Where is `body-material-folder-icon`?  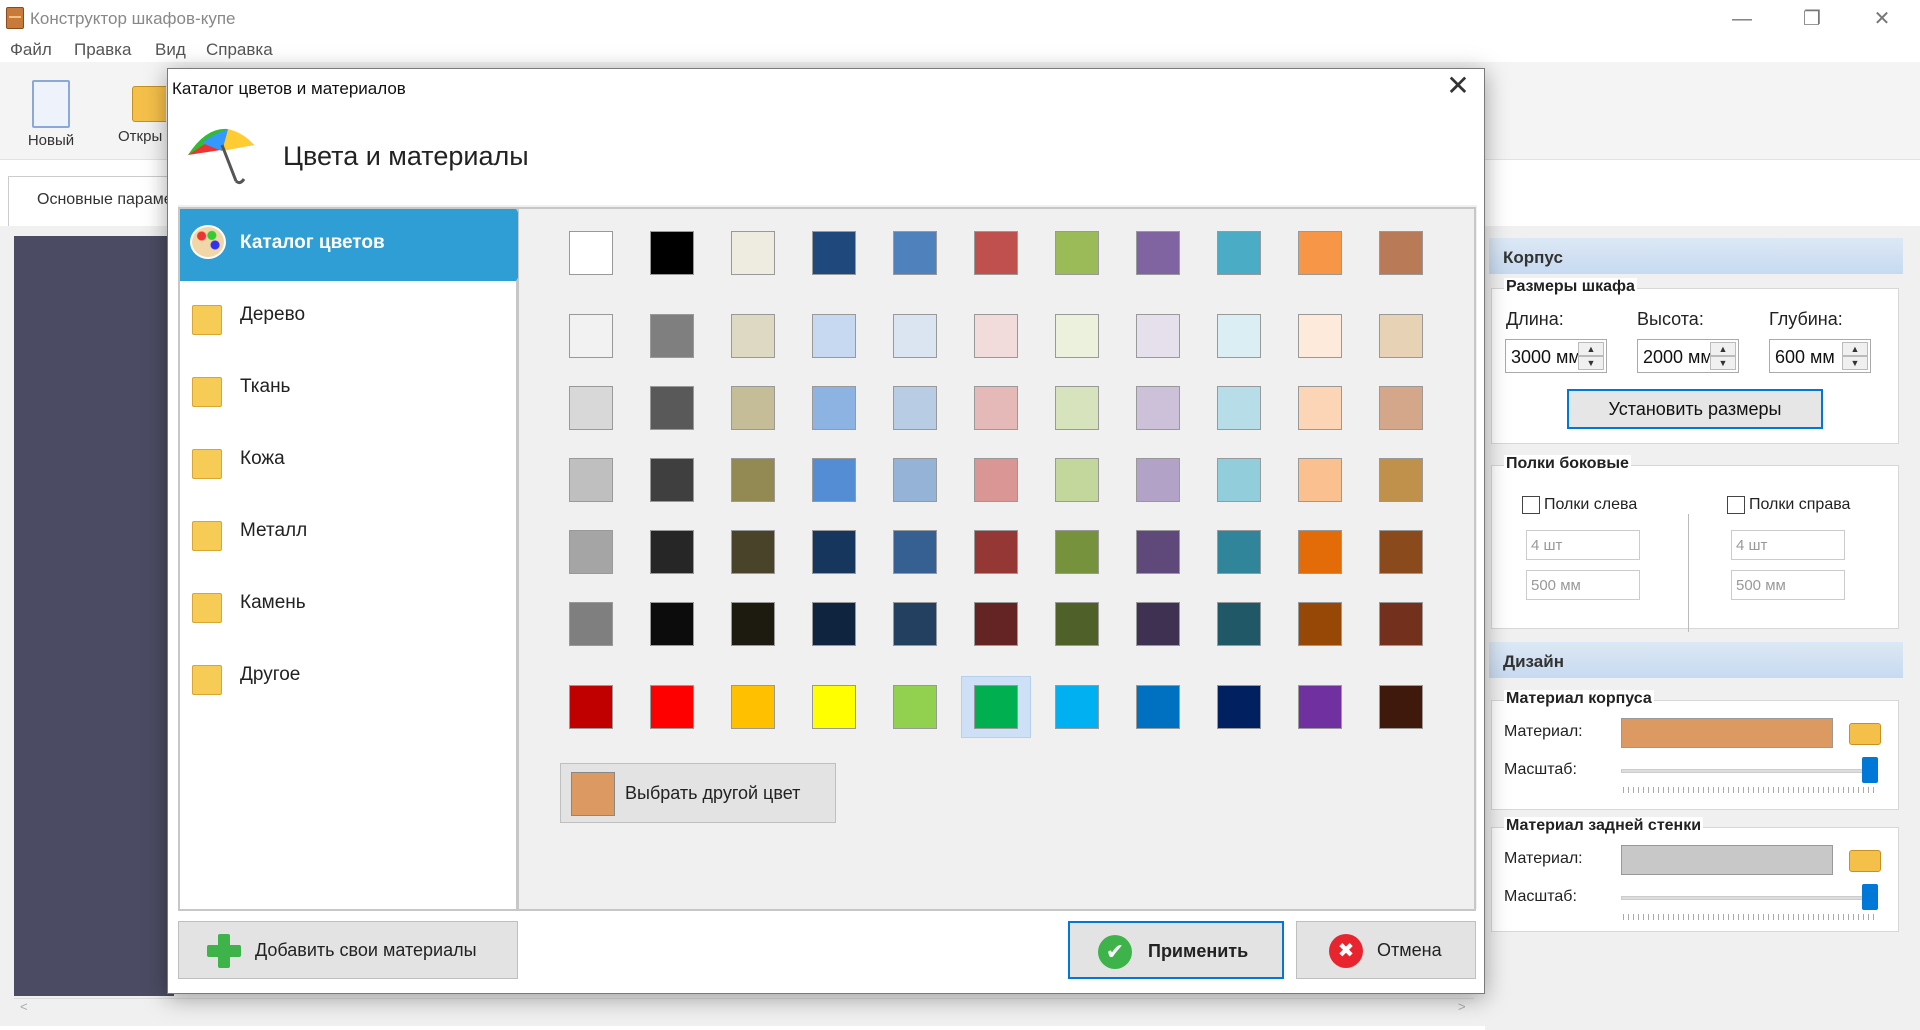
body-material-folder-icon is located at coordinates (1865, 734).